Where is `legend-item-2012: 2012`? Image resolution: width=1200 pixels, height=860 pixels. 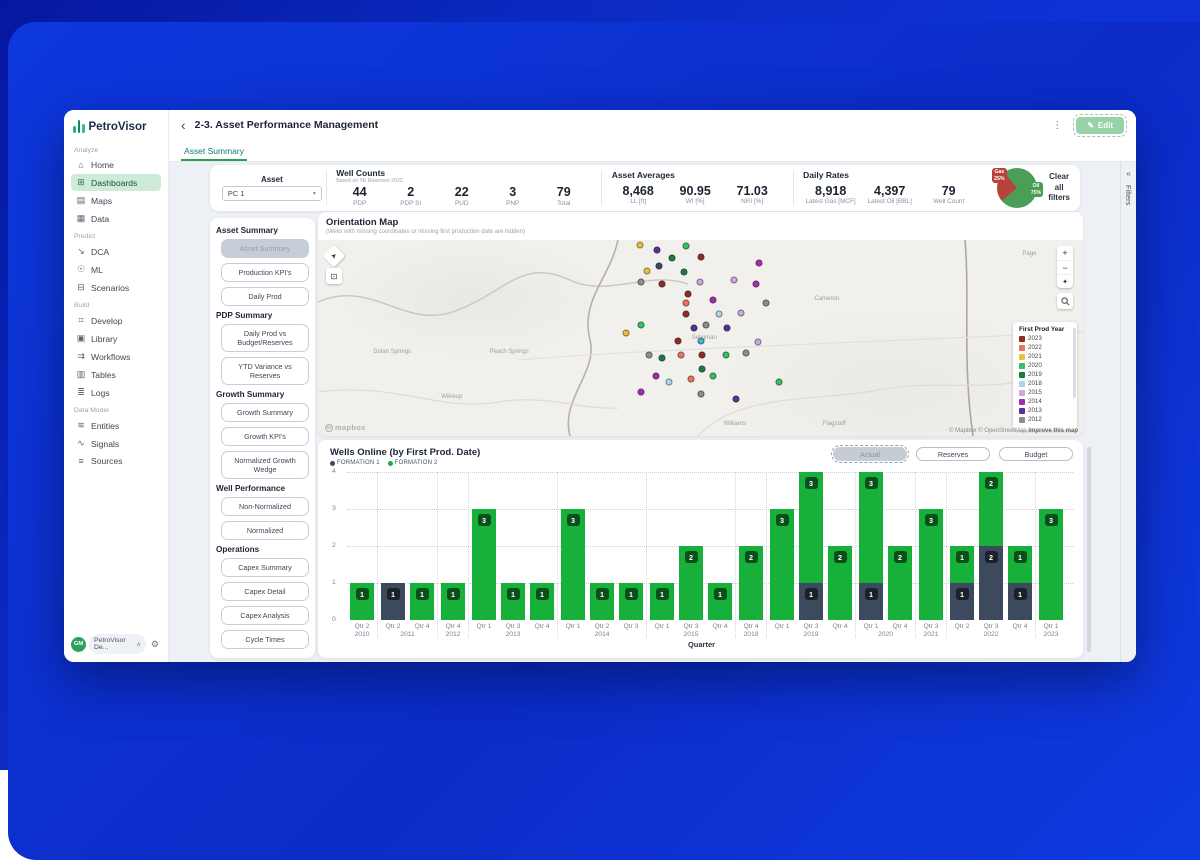
legend-item-2012: 2012 is located at coordinates (1047, 420).